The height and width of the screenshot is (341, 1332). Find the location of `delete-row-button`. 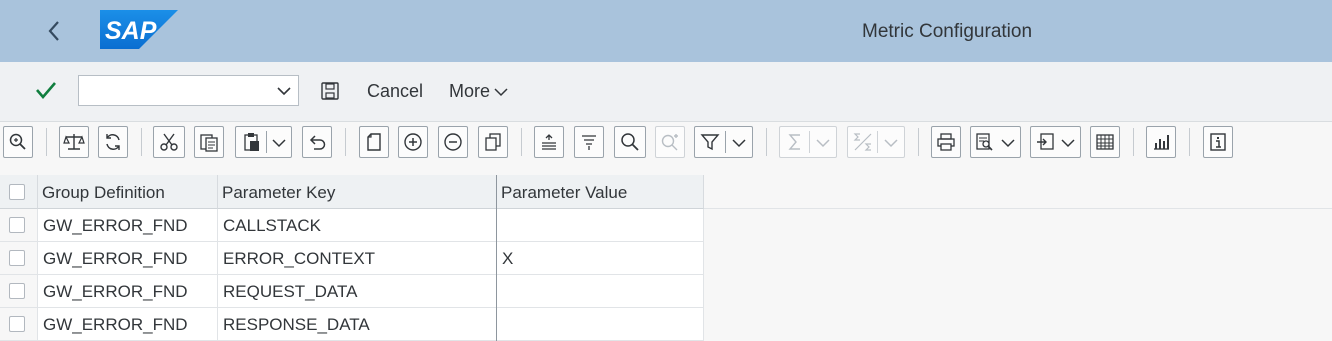

delete-row-button is located at coordinates (453, 142).